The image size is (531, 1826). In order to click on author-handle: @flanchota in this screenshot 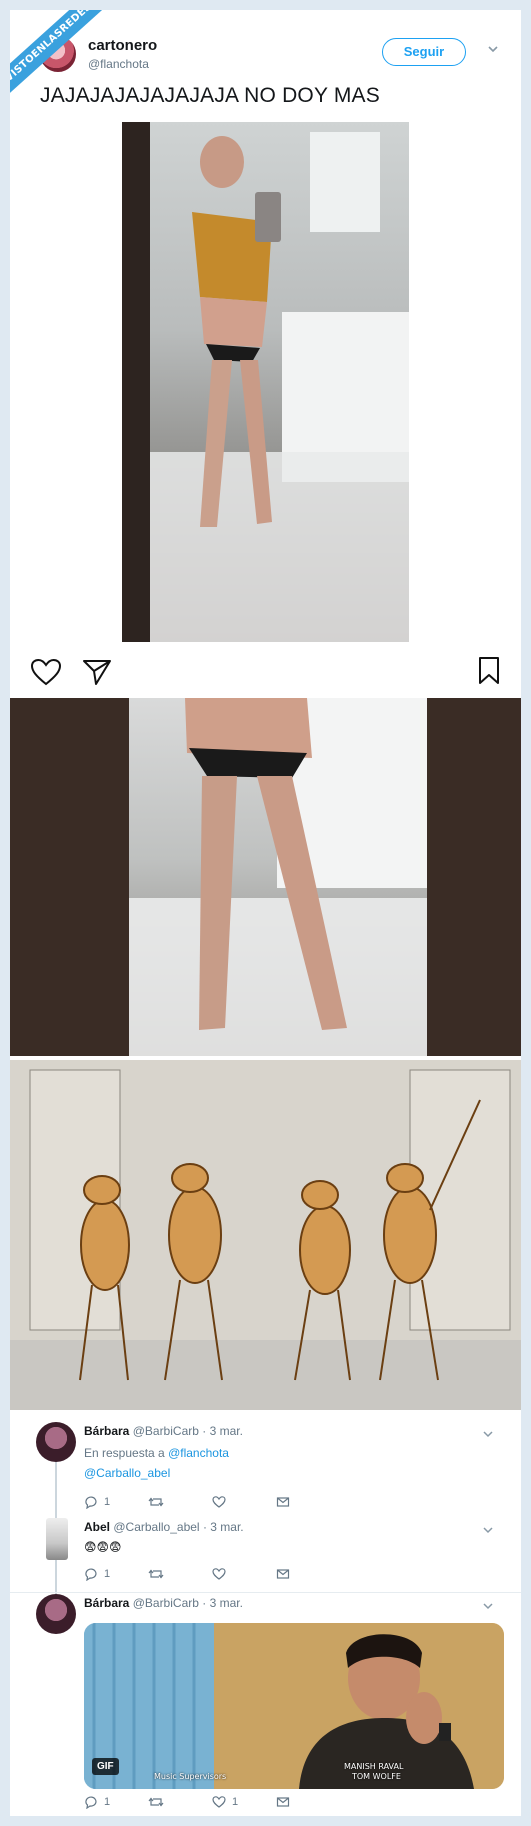, I will do `click(118, 64)`.